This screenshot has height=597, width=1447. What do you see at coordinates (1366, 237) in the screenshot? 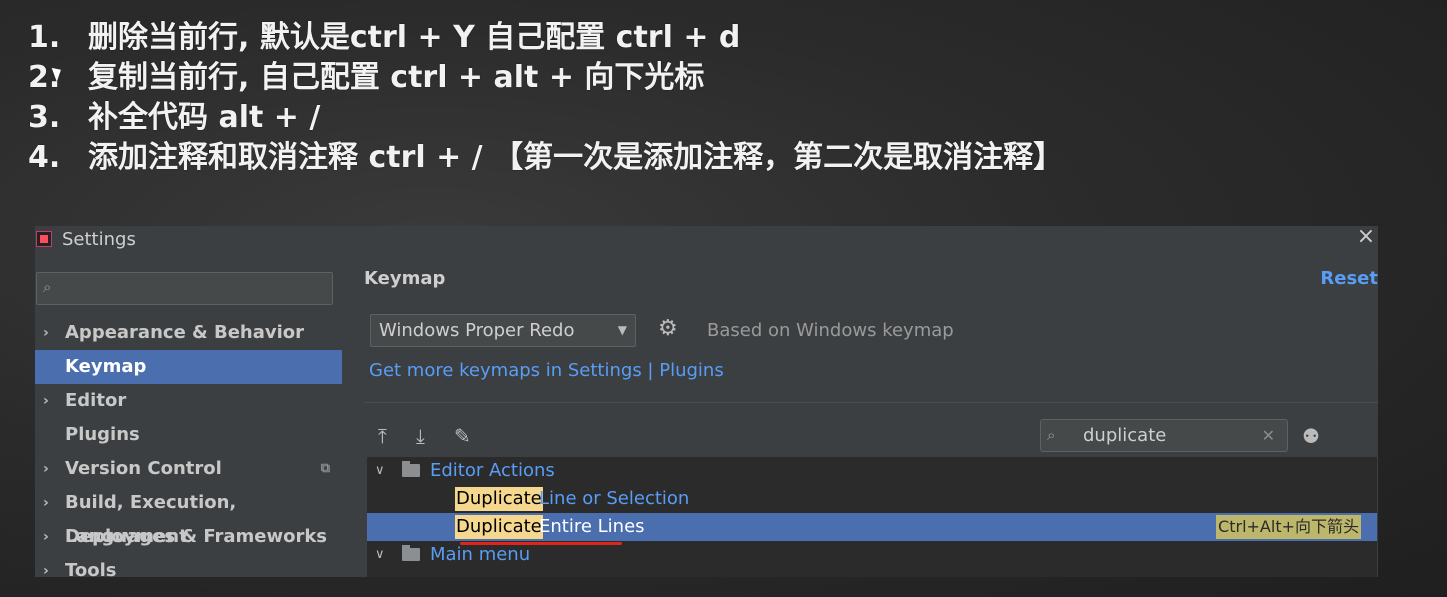
I see `close-icon: ×` at bounding box center [1366, 237].